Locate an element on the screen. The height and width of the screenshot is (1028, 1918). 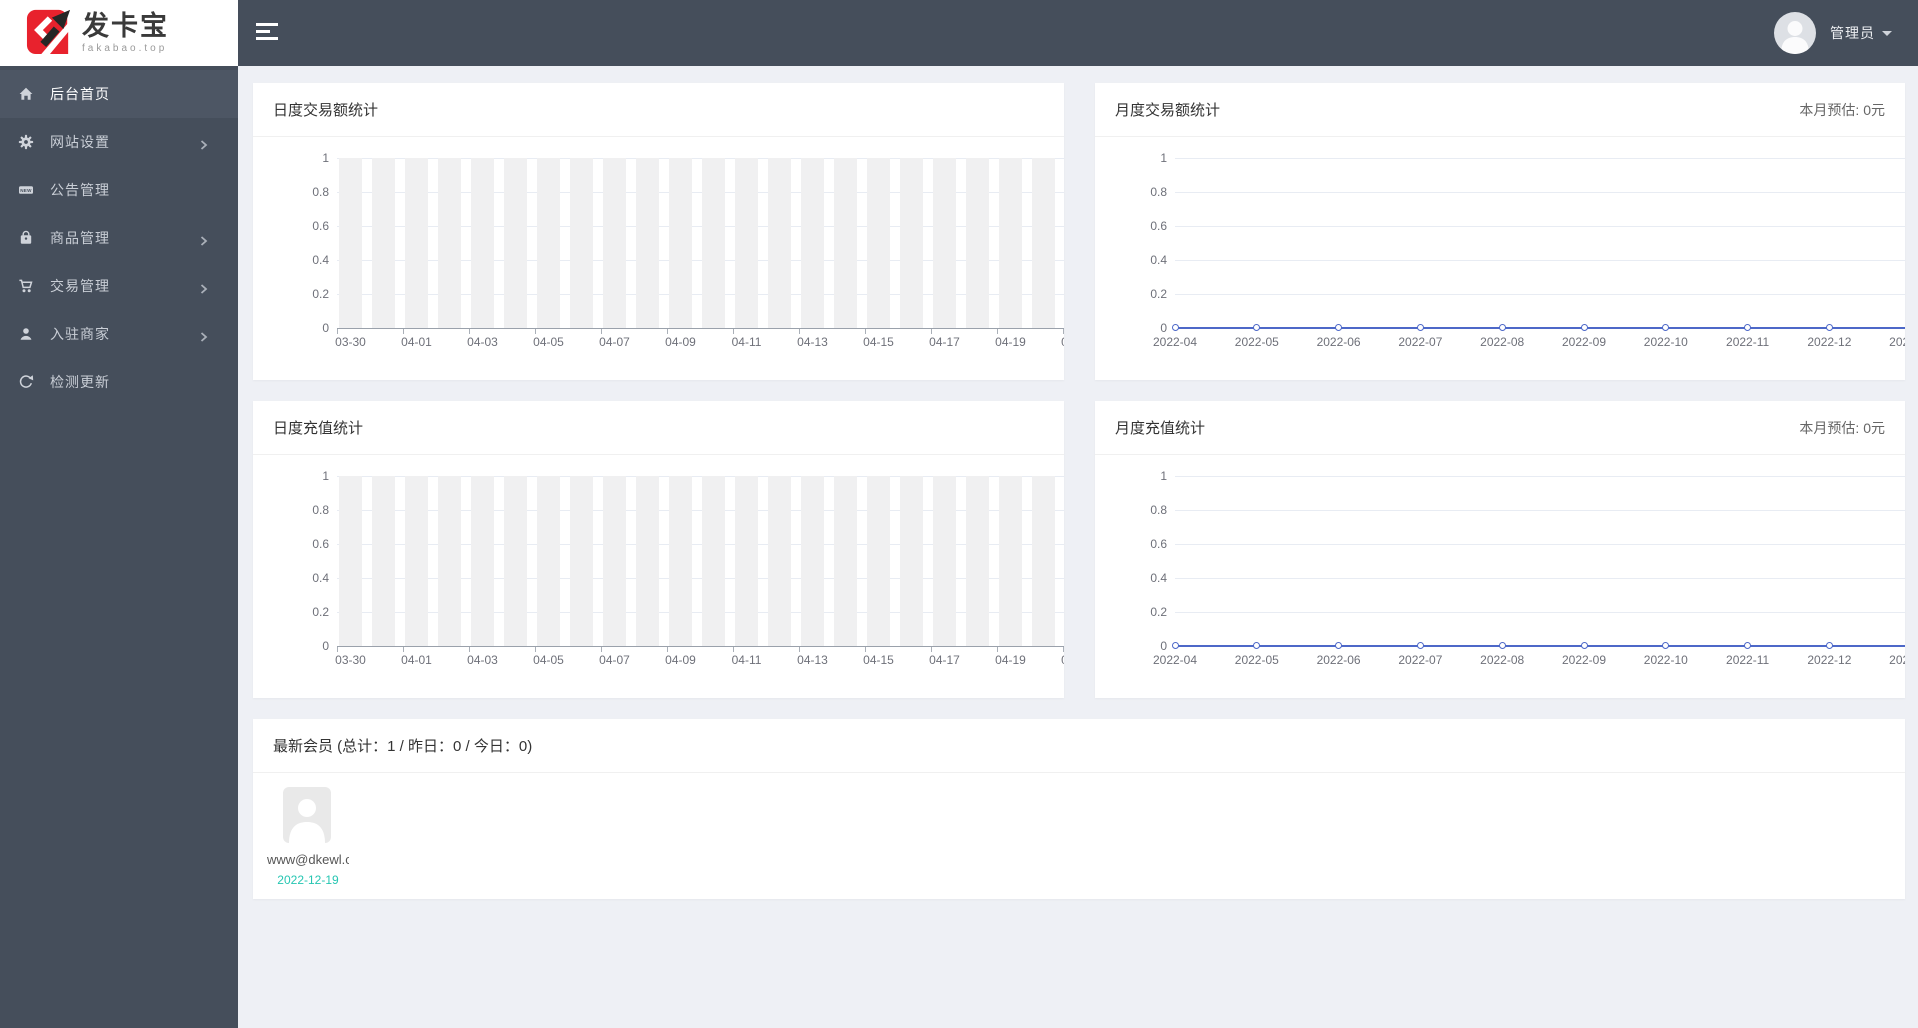
svg-text: NEW is located at coordinates (26, 190).